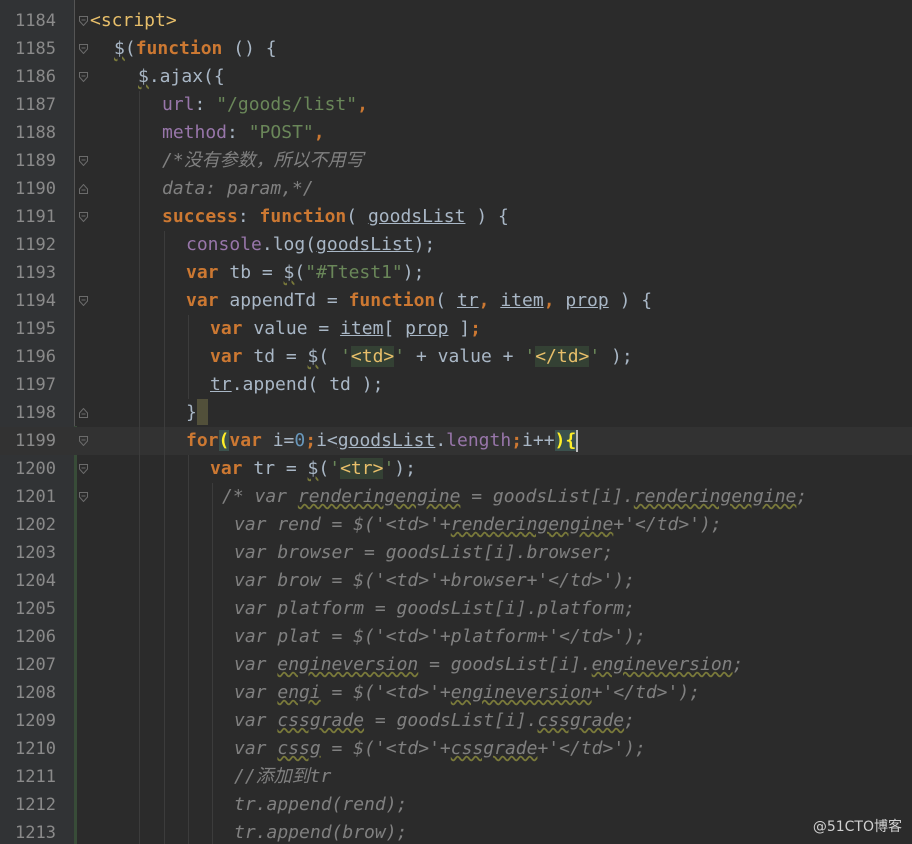 This screenshot has height=844, width=912. I want to click on code-token: = goodsList[i]., so click(547, 496).